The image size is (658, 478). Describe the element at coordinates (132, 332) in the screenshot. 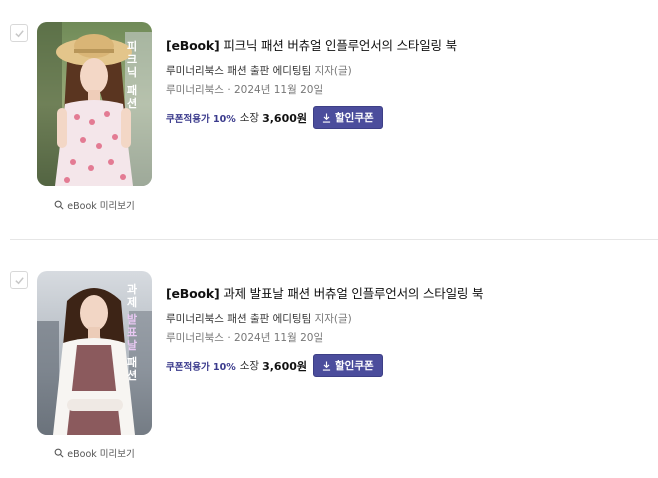

I see `svg-text: 표` at that location.